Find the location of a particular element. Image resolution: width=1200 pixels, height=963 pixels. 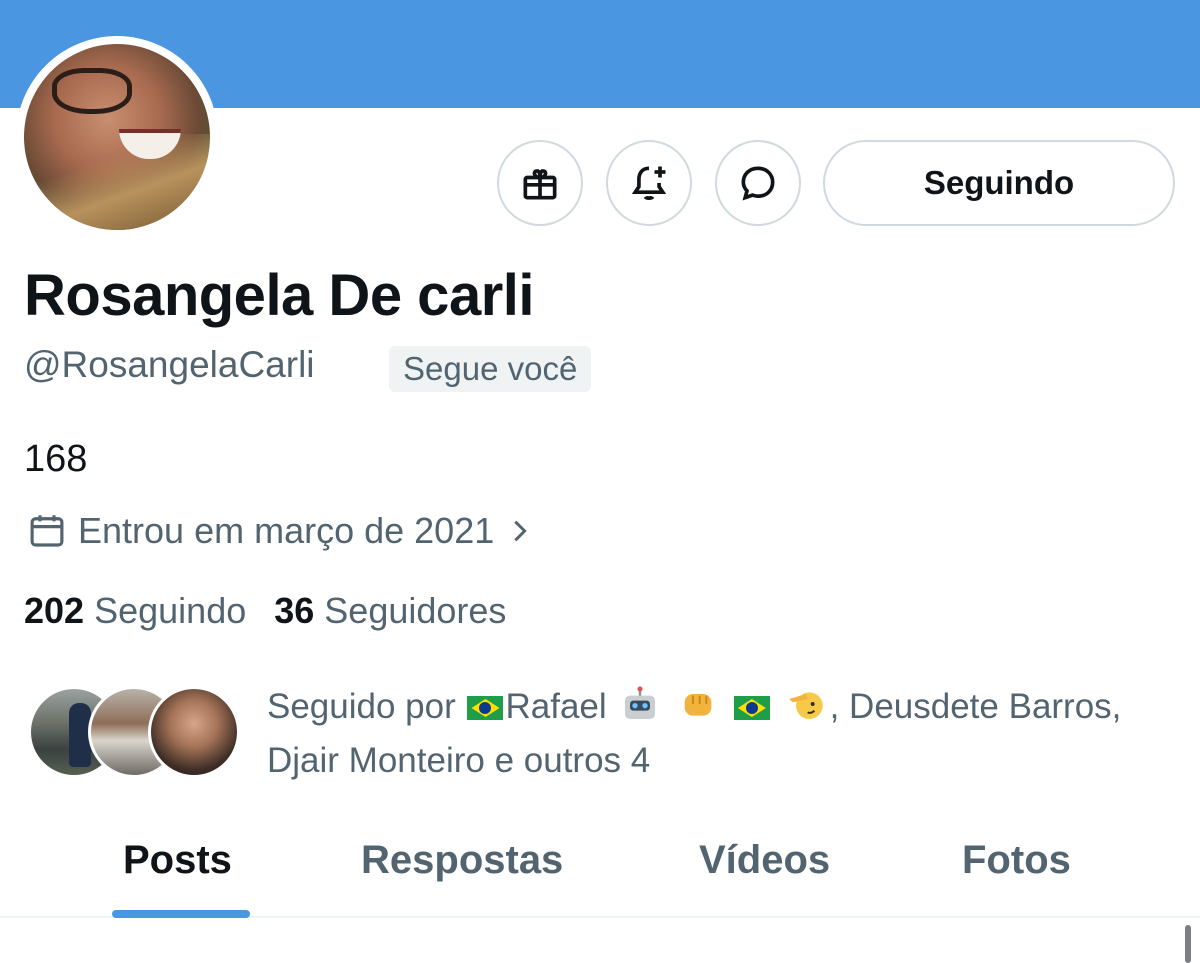

avatar-image is located at coordinates (117, 137).